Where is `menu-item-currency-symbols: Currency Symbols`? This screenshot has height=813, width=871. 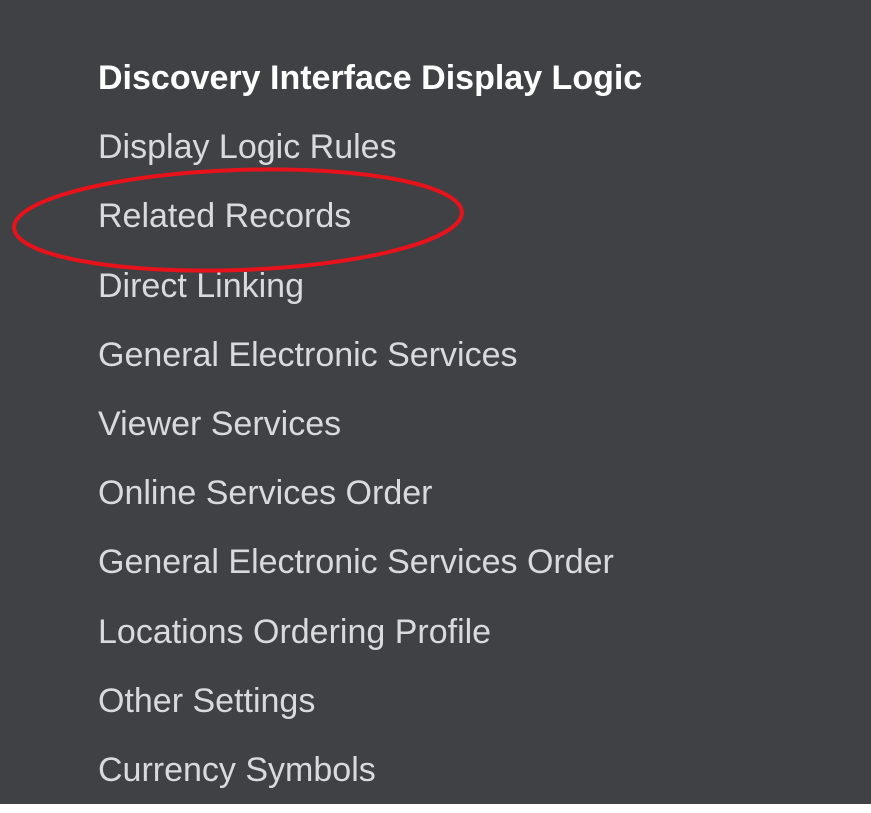 menu-item-currency-symbols: Currency Symbols is located at coordinates (370, 778).